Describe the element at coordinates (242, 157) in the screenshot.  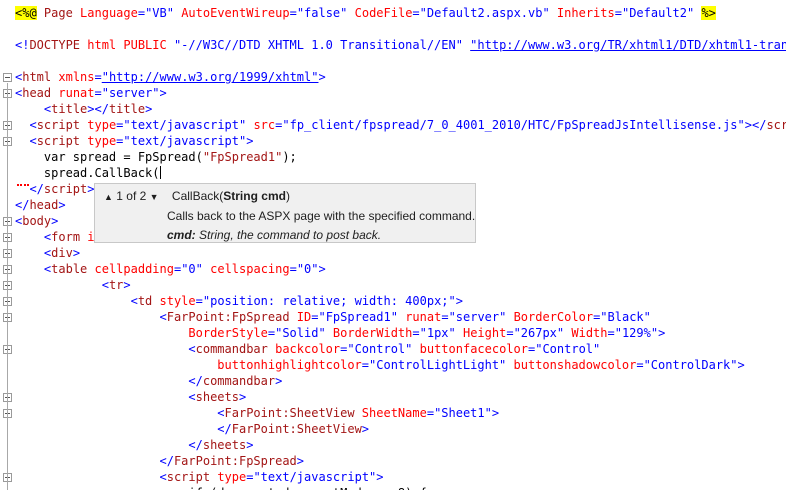
I see `code-token: "FpSpread1"` at that location.